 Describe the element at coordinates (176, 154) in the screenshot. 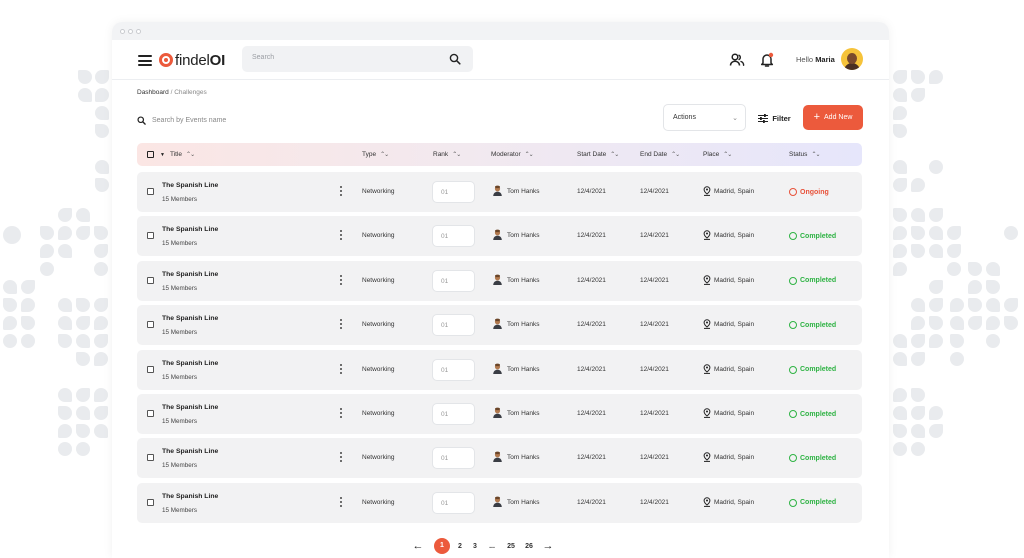

I see `column-title-label: Title` at that location.